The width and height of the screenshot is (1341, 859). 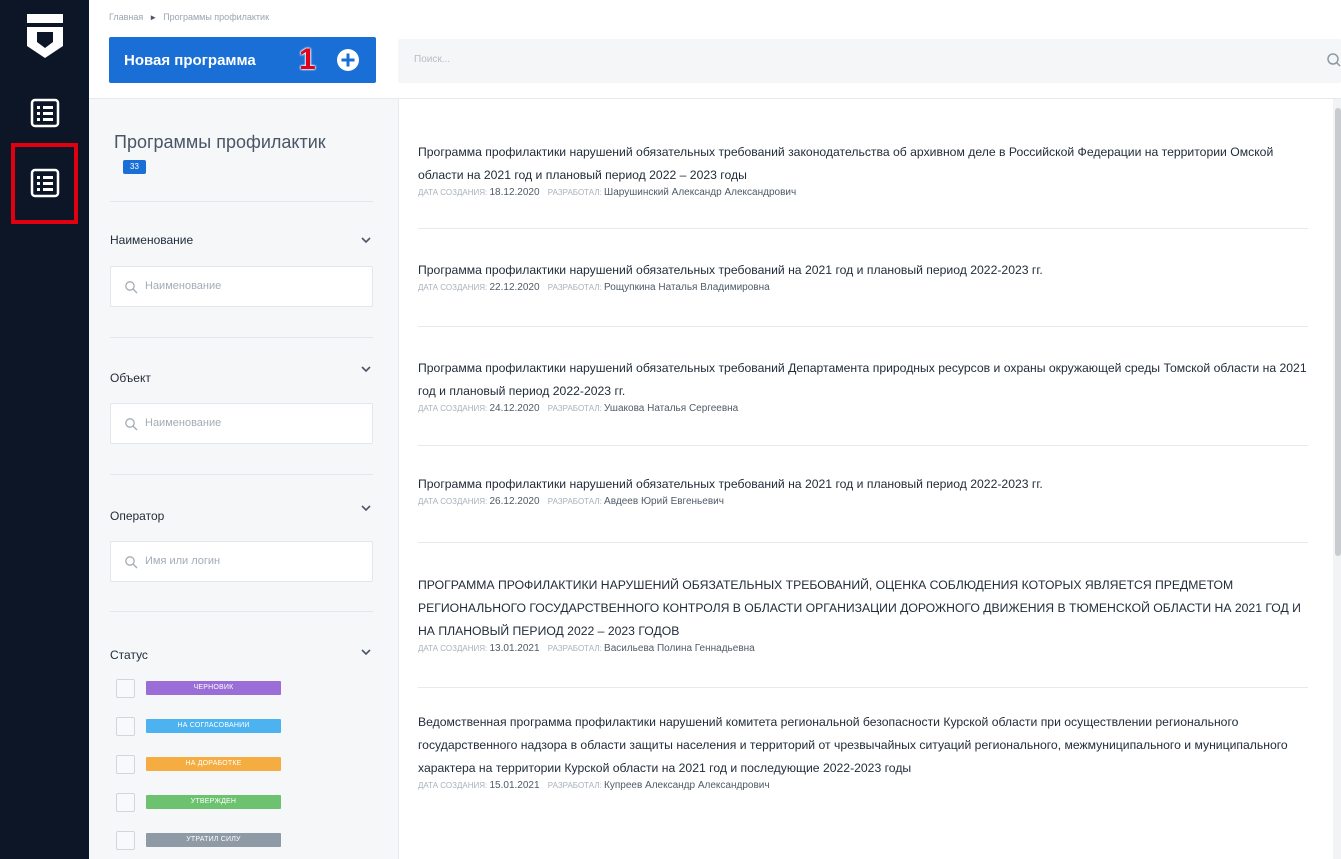 What do you see at coordinates (671, 408) in the screenshot?
I see `author-name: Ушакова Наталья Сергеевна` at bounding box center [671, 408].